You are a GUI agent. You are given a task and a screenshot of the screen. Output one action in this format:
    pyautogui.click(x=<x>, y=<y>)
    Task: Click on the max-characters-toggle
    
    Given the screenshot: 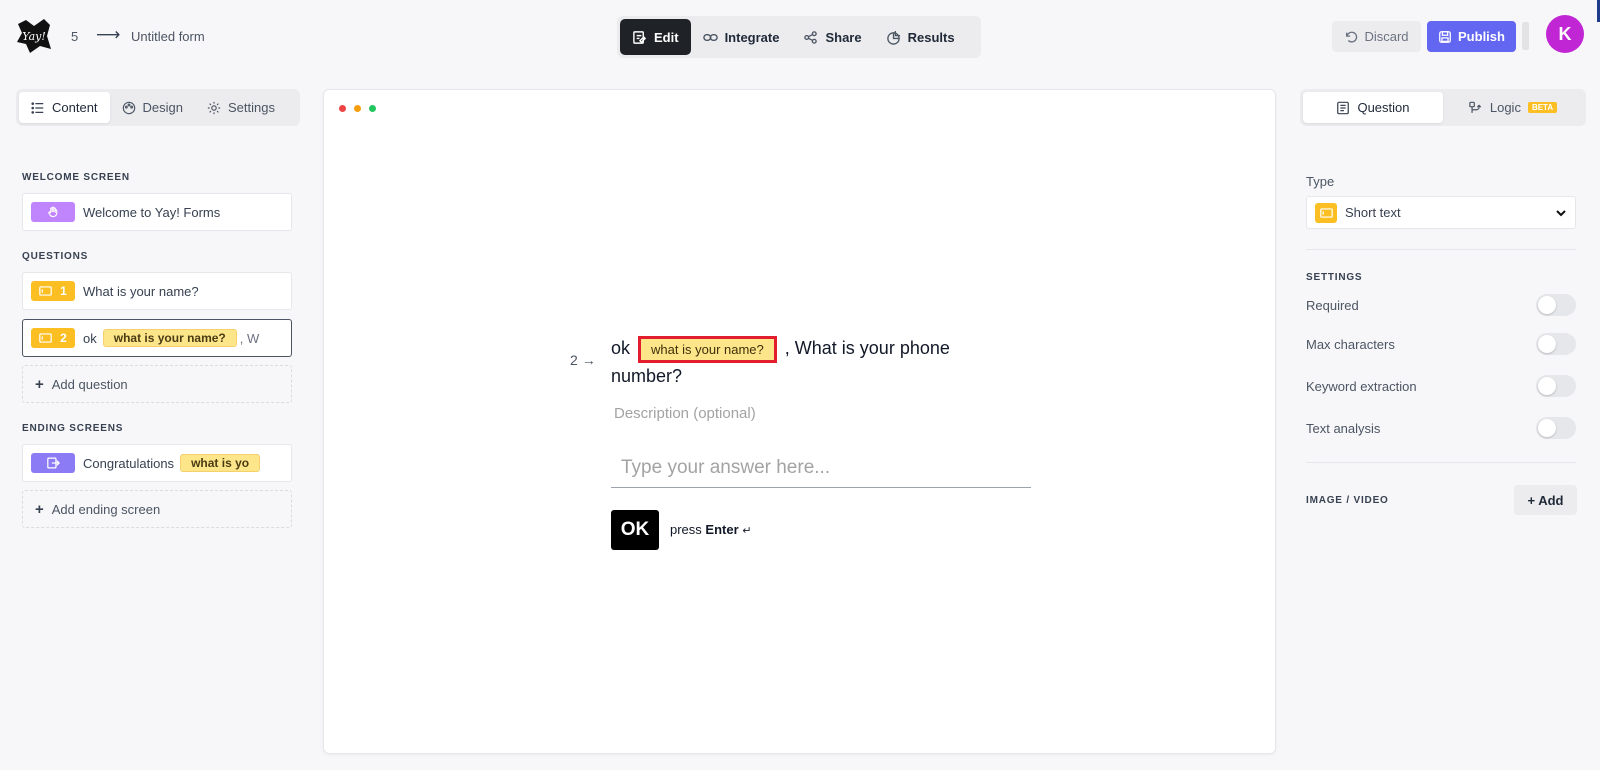 What is the action you would take?
    pyautogui.click(x=1556, y=344)
    